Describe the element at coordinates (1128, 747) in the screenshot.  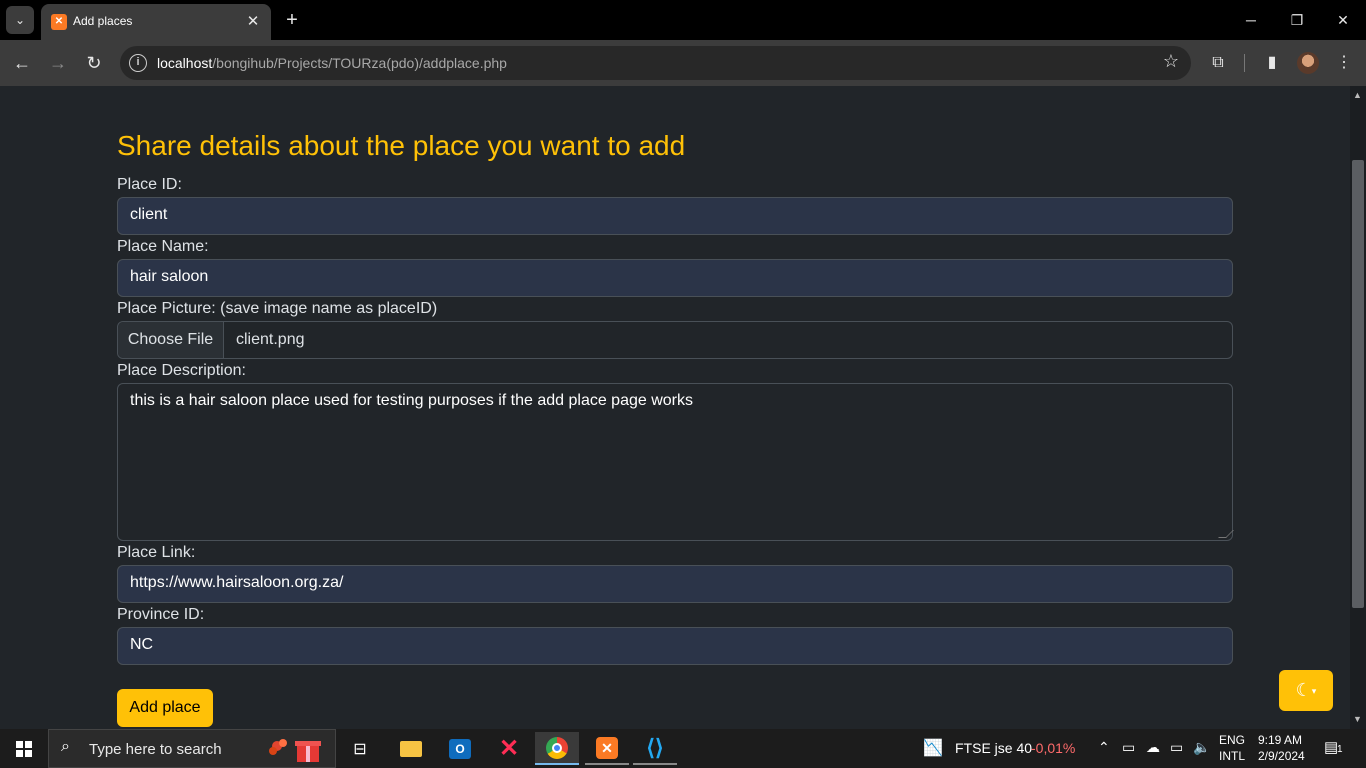
I see `meet-now-icon: ▭` at that location.